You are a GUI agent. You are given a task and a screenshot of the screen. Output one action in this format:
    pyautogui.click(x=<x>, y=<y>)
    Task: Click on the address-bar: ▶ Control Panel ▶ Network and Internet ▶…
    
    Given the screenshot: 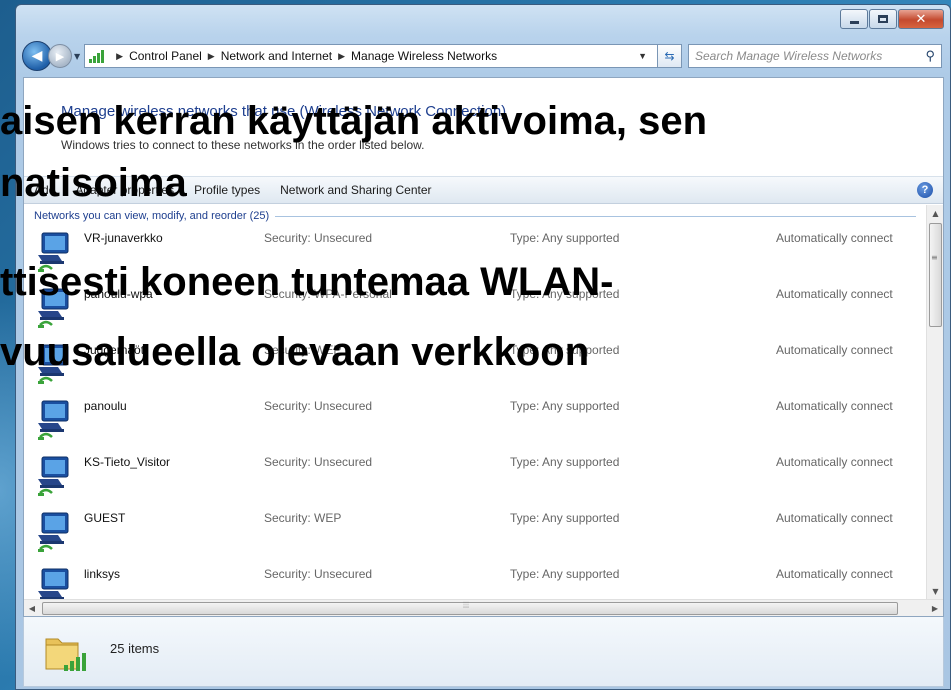 What is the action you would take?
    pyautogui.click(x=371, y=56)
    